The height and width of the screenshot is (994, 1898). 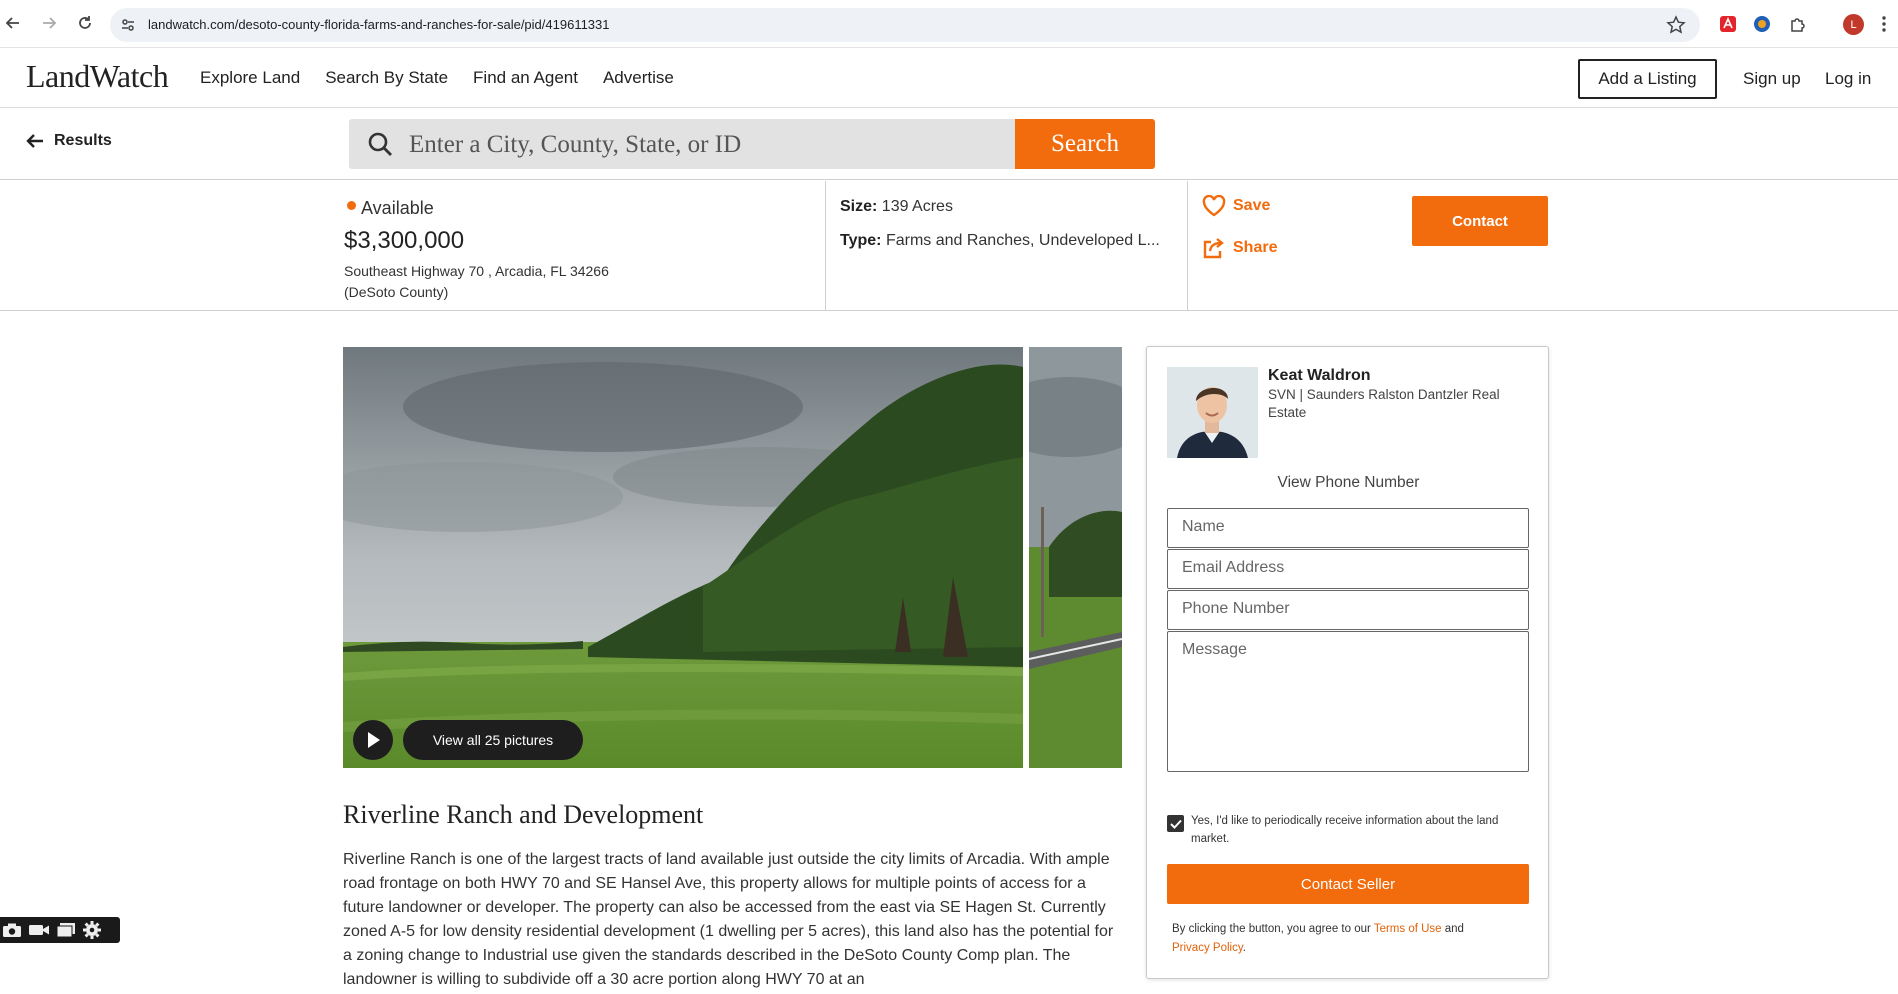 I want to click on save-button: Save, so click(x=1236, y=206).